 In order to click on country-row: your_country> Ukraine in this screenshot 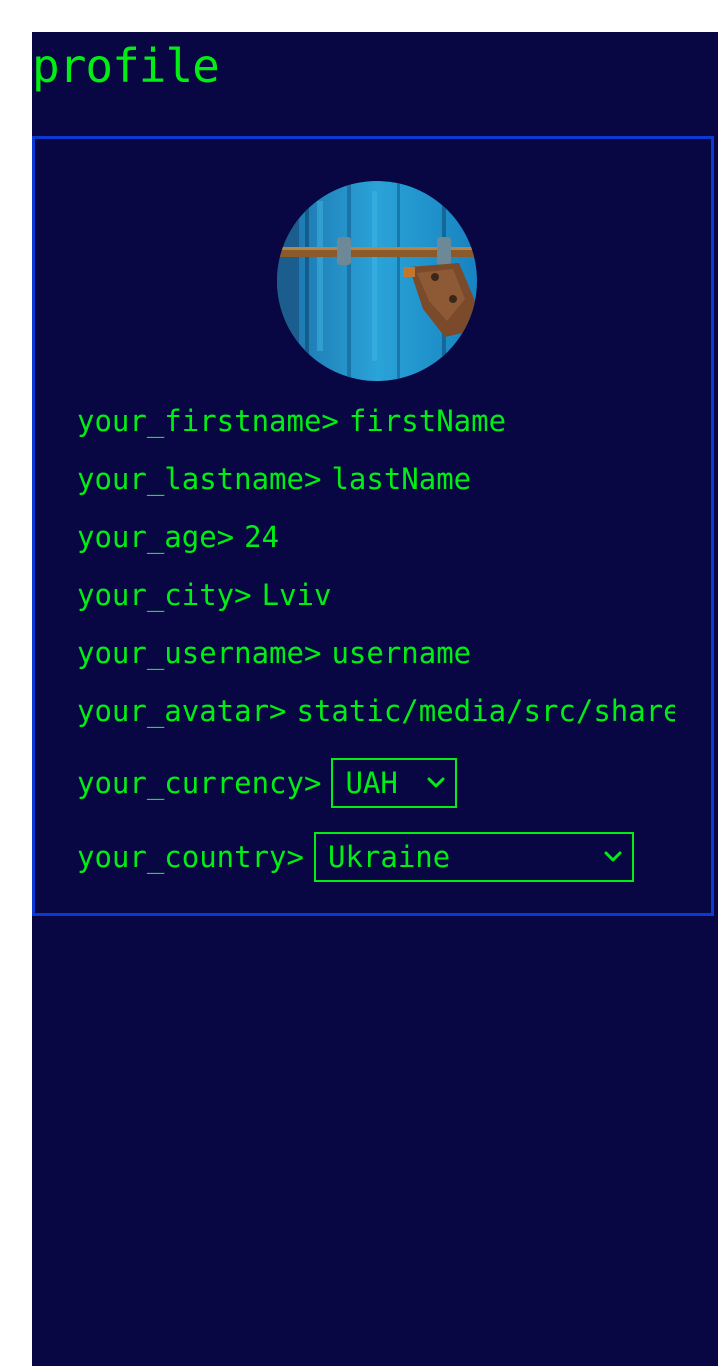, I will do `click(355, 857)`.